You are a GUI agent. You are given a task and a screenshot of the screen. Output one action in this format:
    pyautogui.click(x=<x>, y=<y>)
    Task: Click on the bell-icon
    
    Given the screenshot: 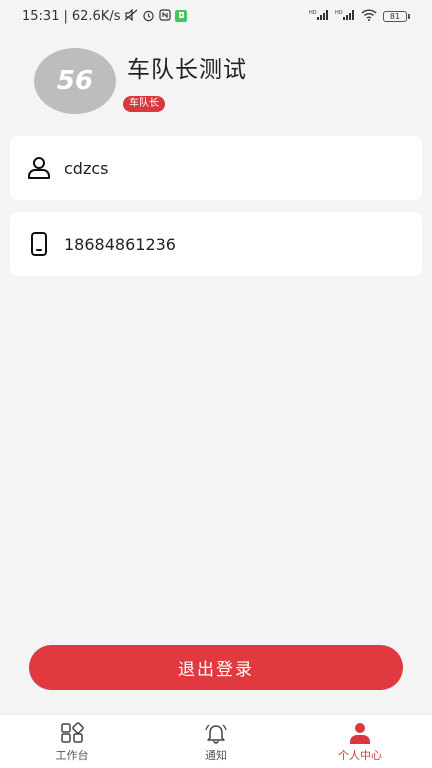 What is the action you would take?
    pyautogui.click(x=216, y=733)
    